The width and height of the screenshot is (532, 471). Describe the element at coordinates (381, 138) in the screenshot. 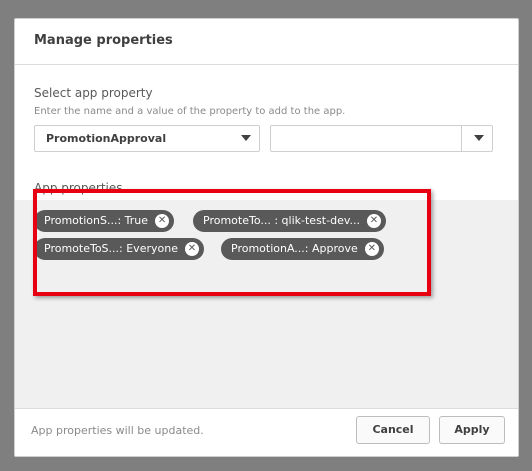

I see `property-value-dropdown` at that location.